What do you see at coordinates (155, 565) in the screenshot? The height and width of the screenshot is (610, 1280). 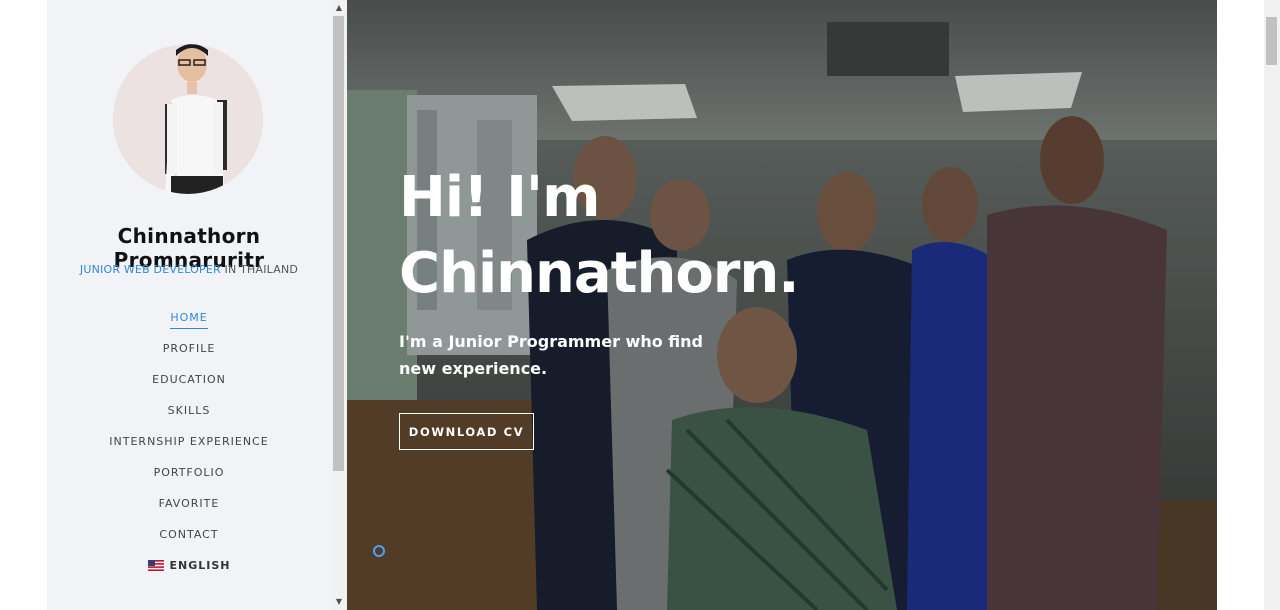 I see `us-flag-icon` at bounding box center [155, 565].